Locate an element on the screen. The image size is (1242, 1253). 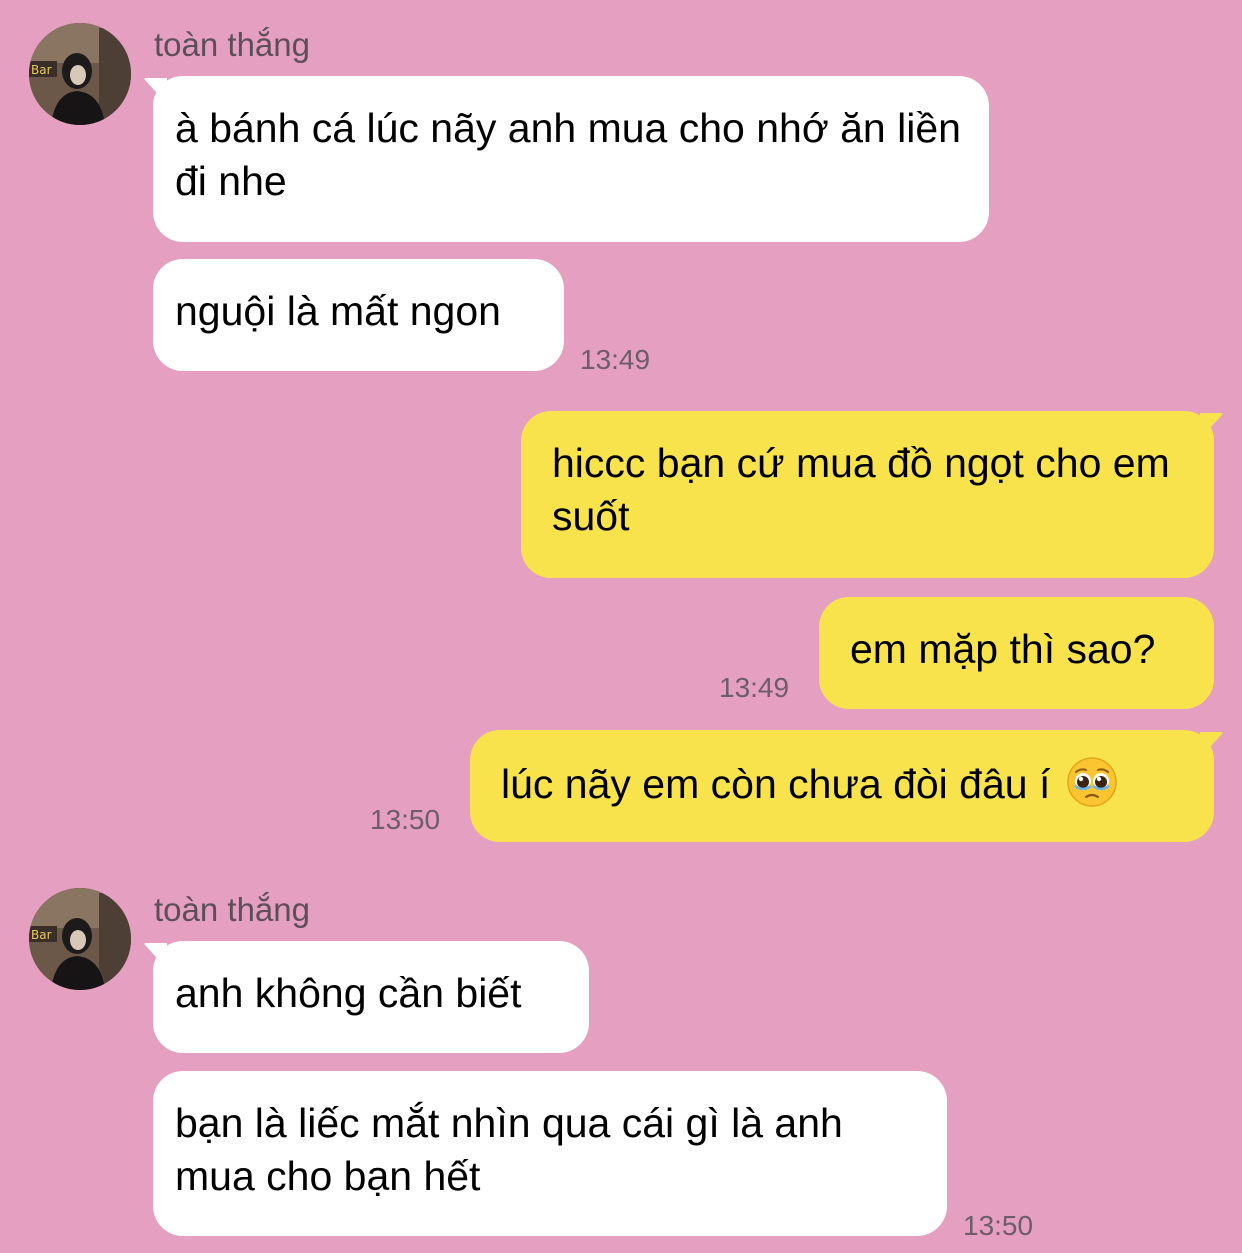
outgoing-message-bubble: lúc nãy em còn chưa đòi đâu í is located at coordinates (842, 786).